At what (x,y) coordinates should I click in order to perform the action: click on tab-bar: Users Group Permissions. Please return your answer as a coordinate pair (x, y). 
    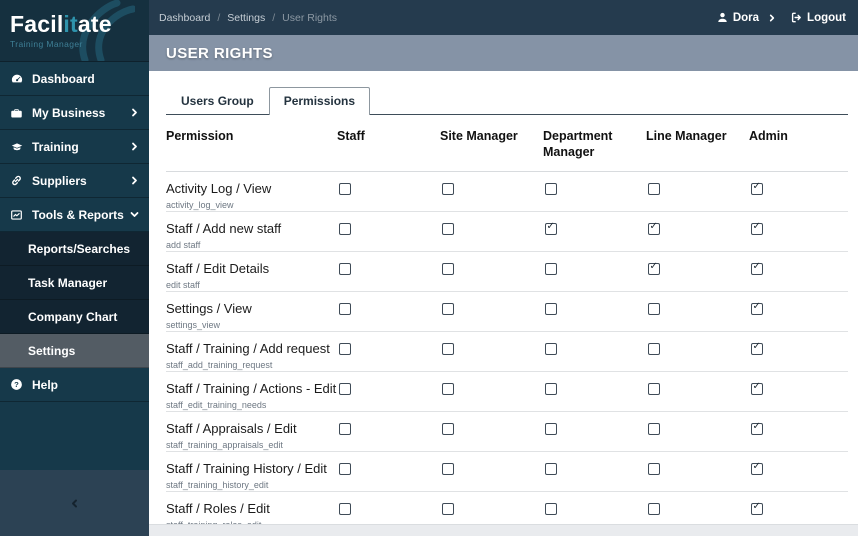
    Looking at the image, I should click on (507, 101).